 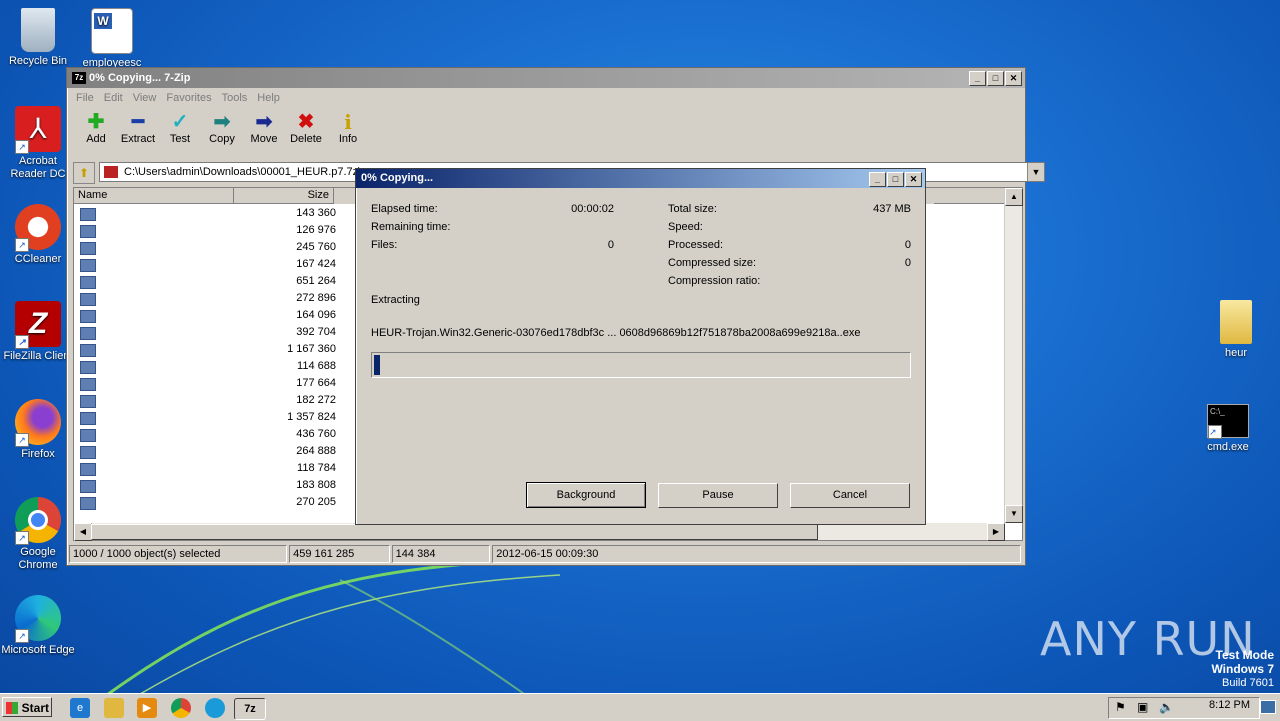 What do you see at coordinates (188, 98) in the screenshot?
I see `menu-favorites: Favorites` at bounding box center [188, 98].